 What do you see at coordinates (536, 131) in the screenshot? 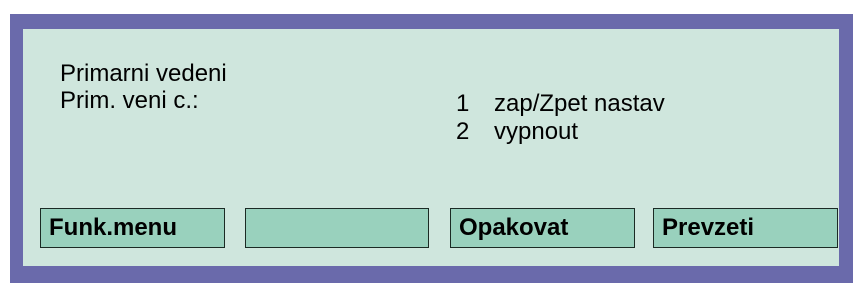
I see `option-2-label: vypnout` at bounding box center [536, 131].